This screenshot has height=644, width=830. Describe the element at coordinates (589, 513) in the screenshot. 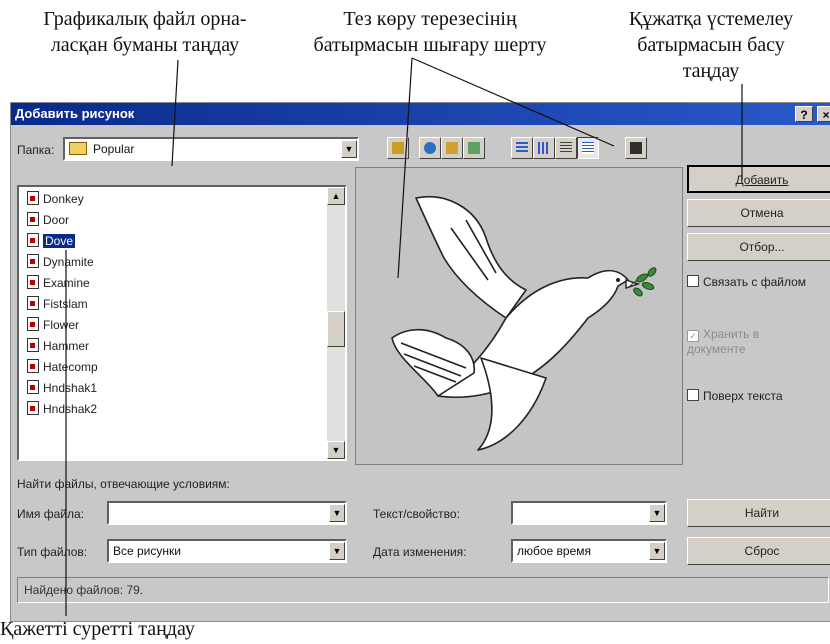

I see `text-property-field` at that location.